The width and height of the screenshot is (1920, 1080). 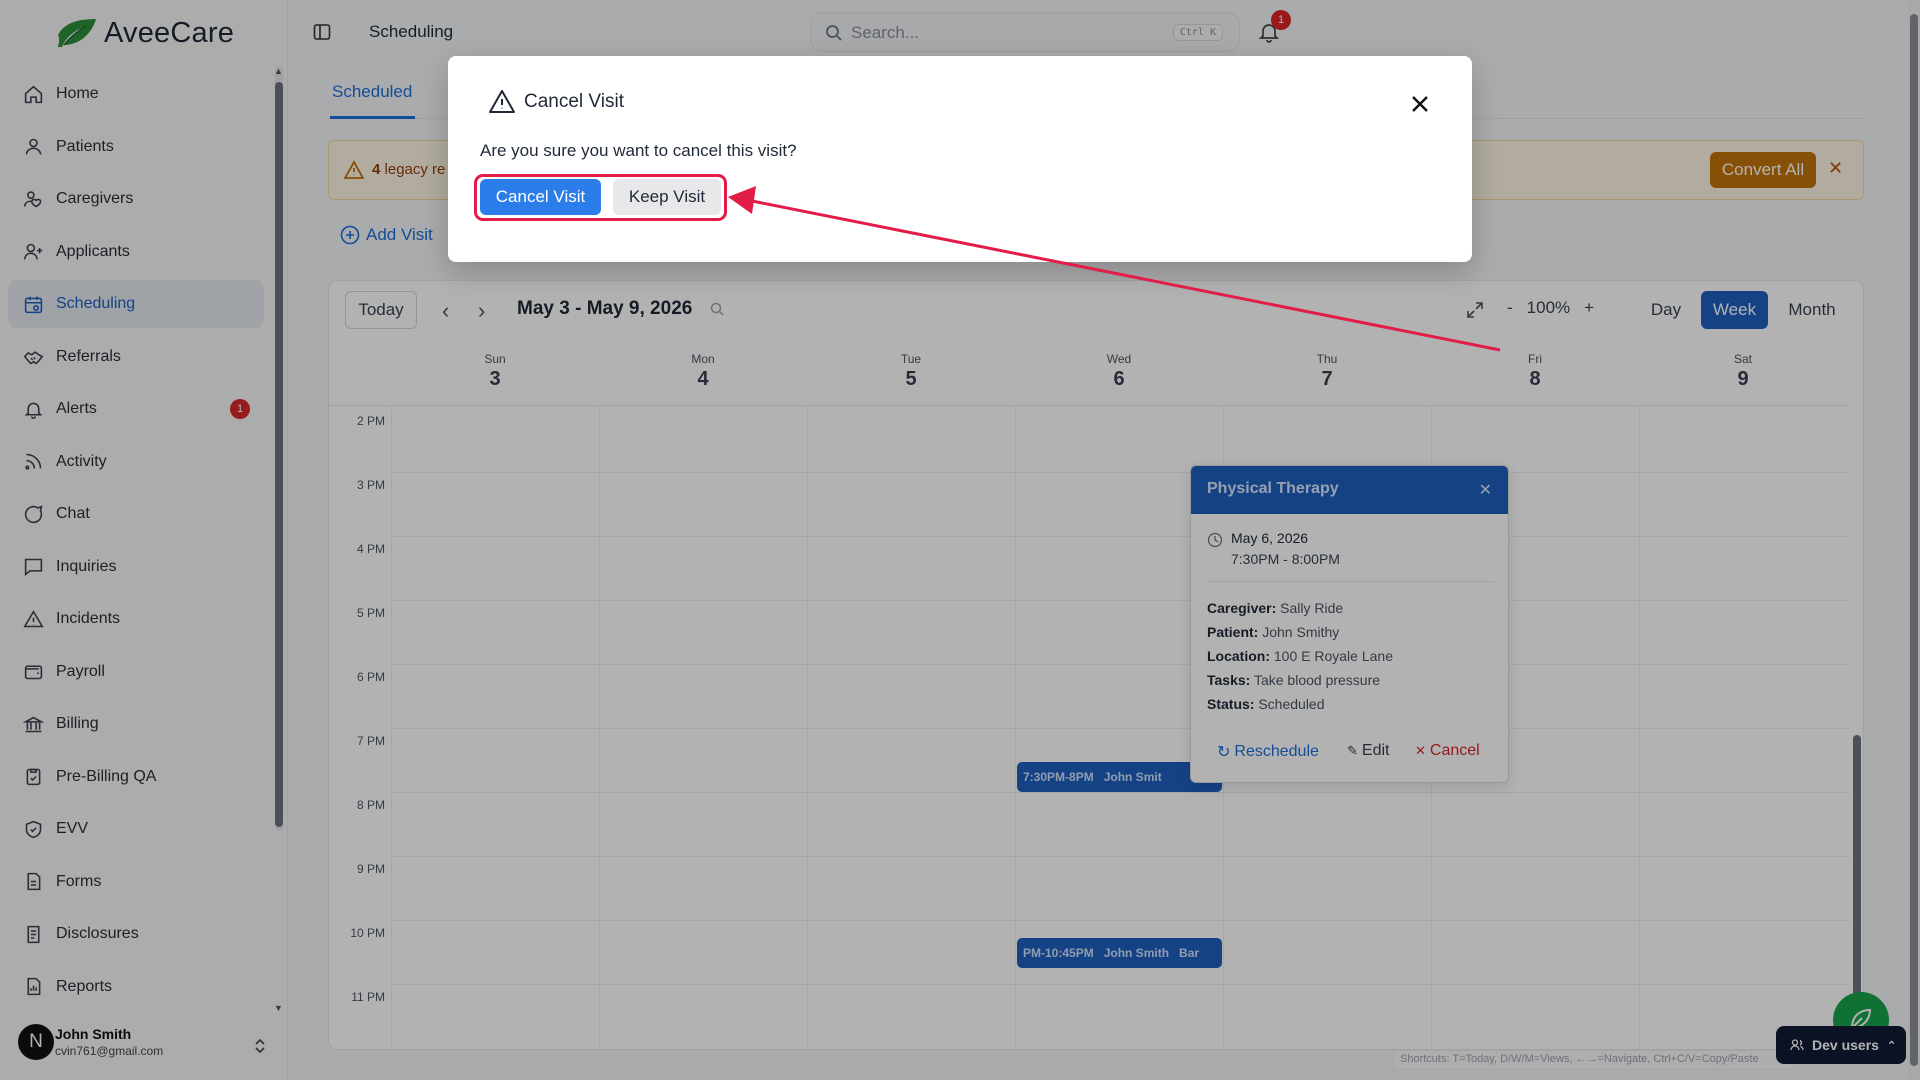 What do you see at coordinates (1420, 104) in the screenshot?
I see `close-icon` at bounding box center [1420, 104].